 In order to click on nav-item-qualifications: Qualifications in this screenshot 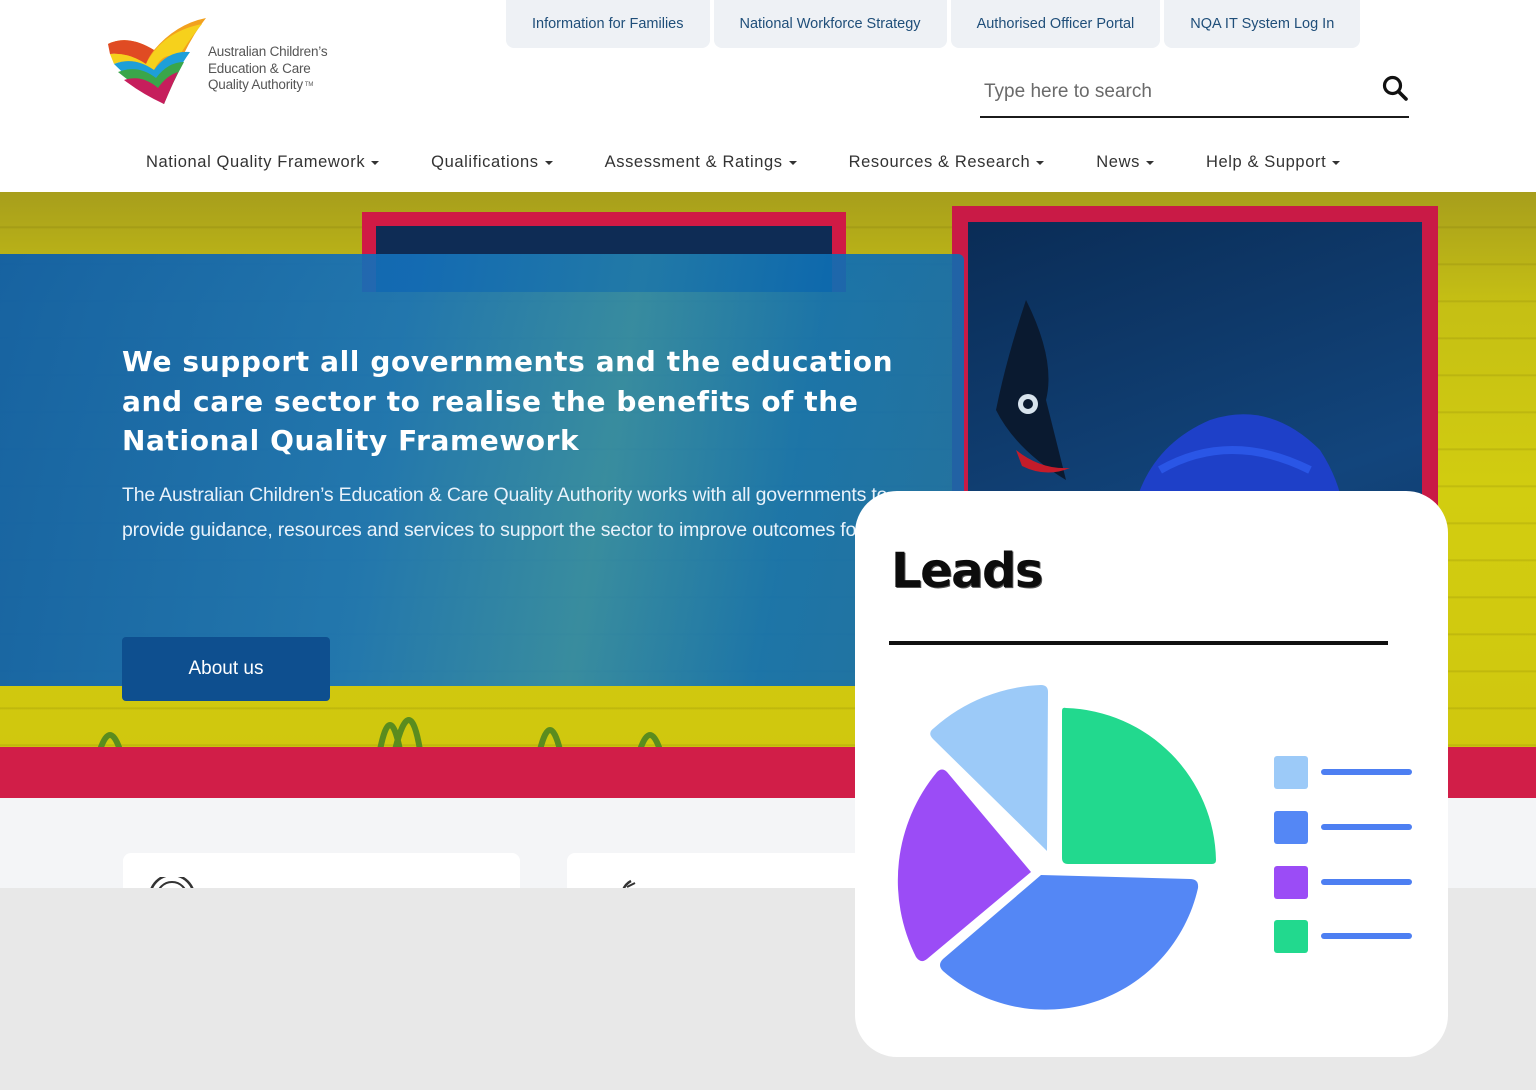, I will do `click(492, 162)`.